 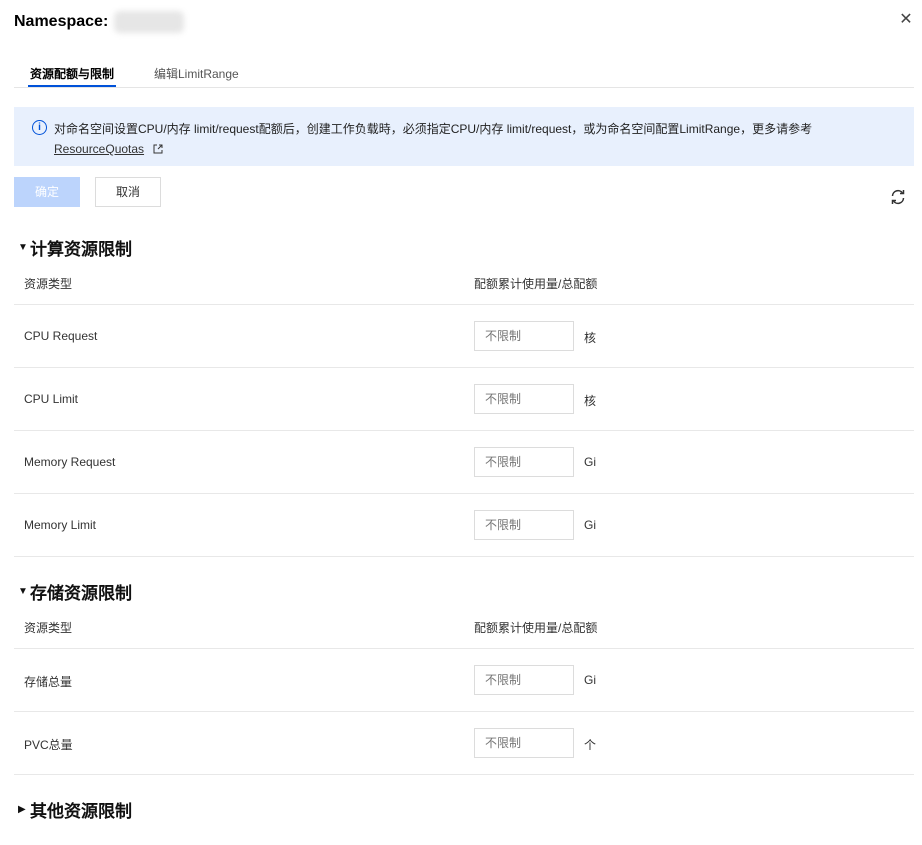 What do you see at coordinates (590, 680) in the screenshot?
I see `storage-total-unit: Gi` at bounding box center [590, 680].